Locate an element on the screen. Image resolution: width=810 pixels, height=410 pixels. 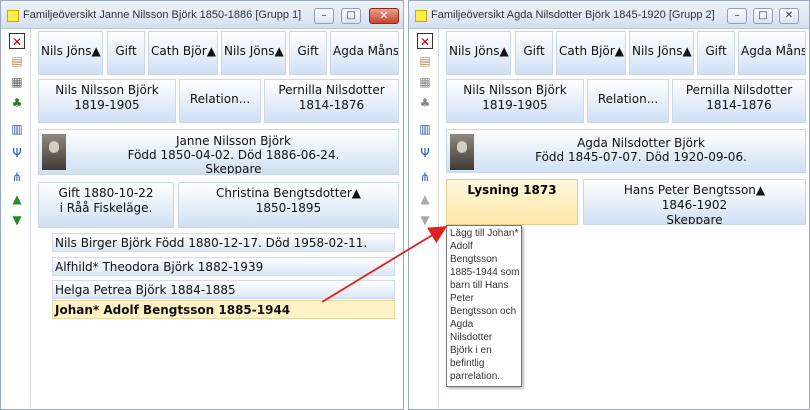
spouse-box: Christina Bengtsdotter▲ 1850-1895 is located at coordinates (288, 205).